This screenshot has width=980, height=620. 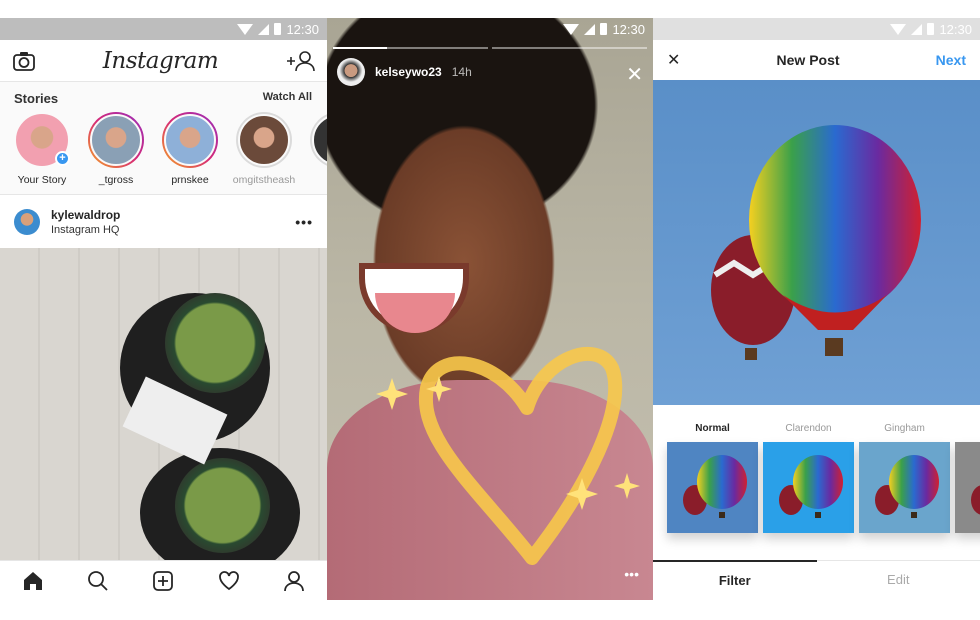 I want to click on tab-edit: Edit, so click(x=898, y=580).